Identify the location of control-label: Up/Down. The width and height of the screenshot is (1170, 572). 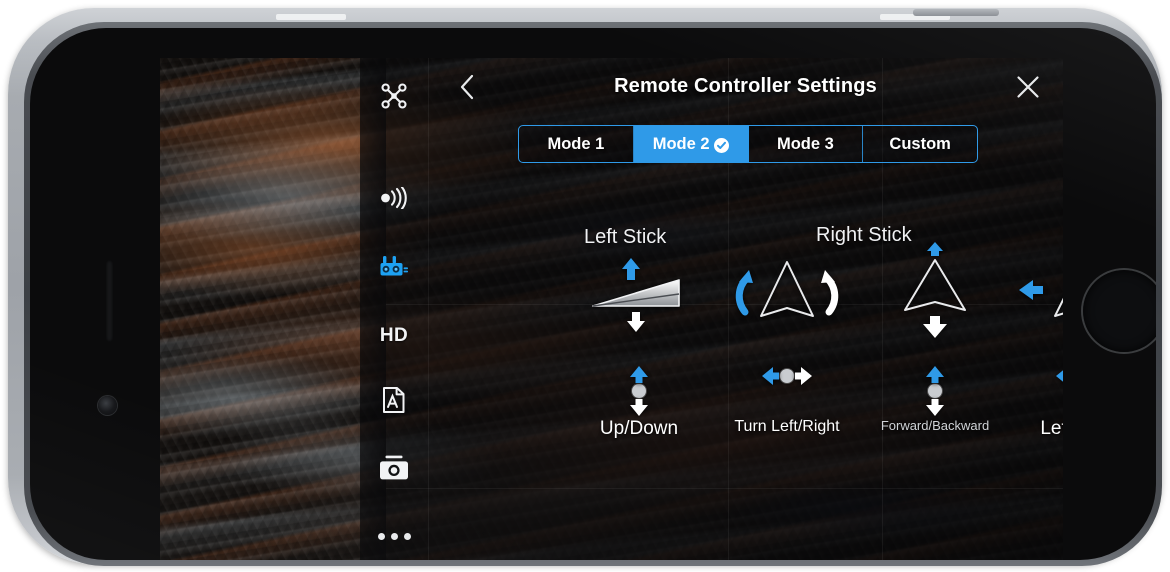
(639, 428).